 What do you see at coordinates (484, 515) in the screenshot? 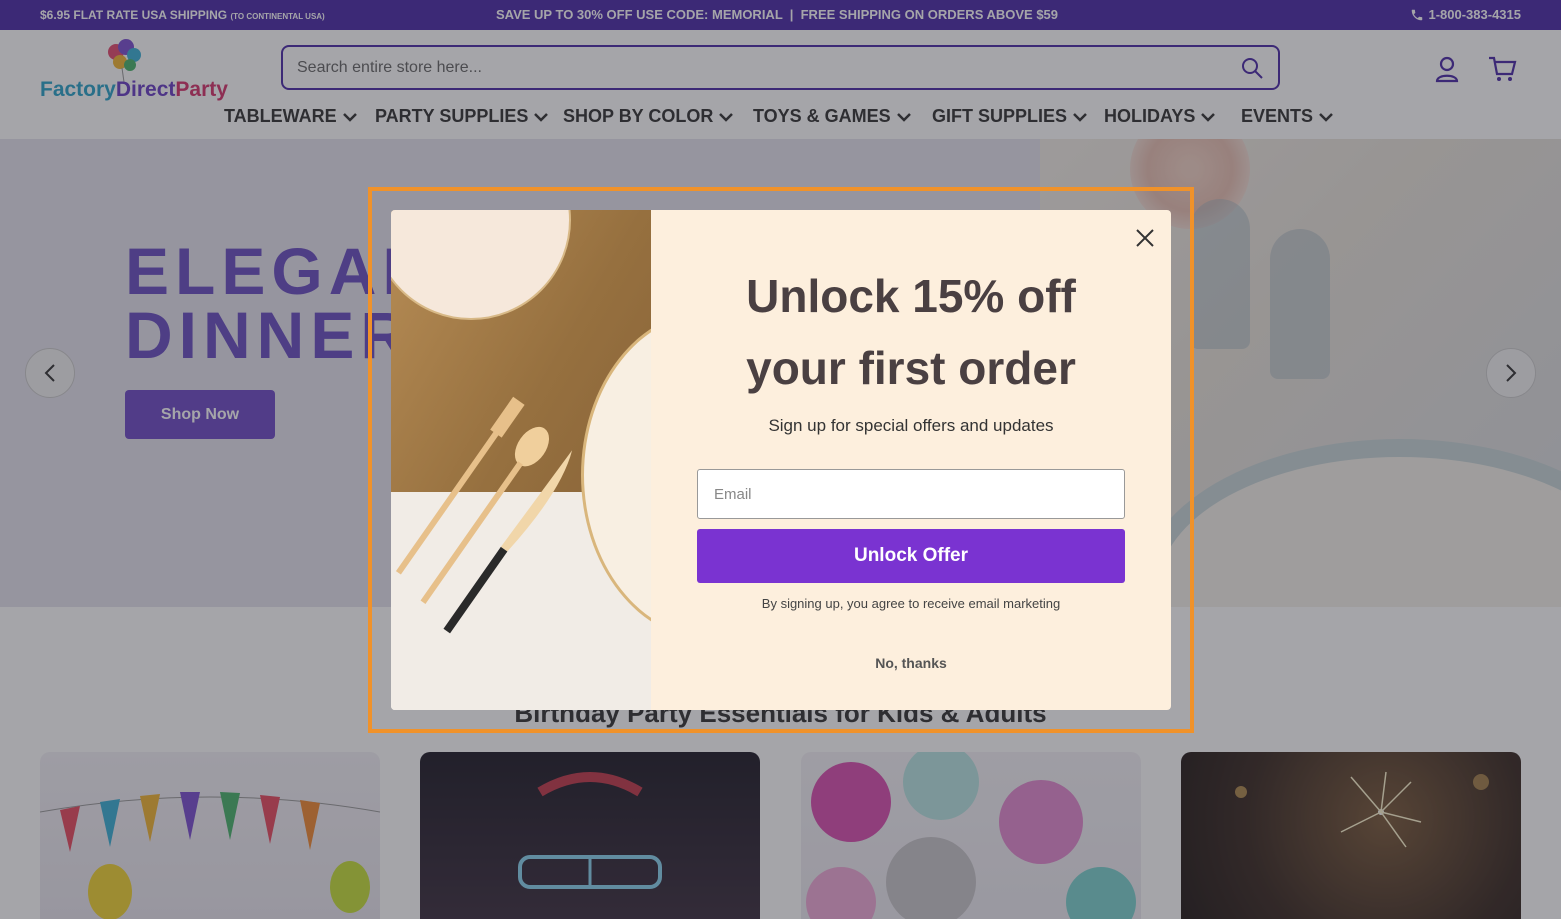
I see `cutlery-image` at bounding box center [484, 515].